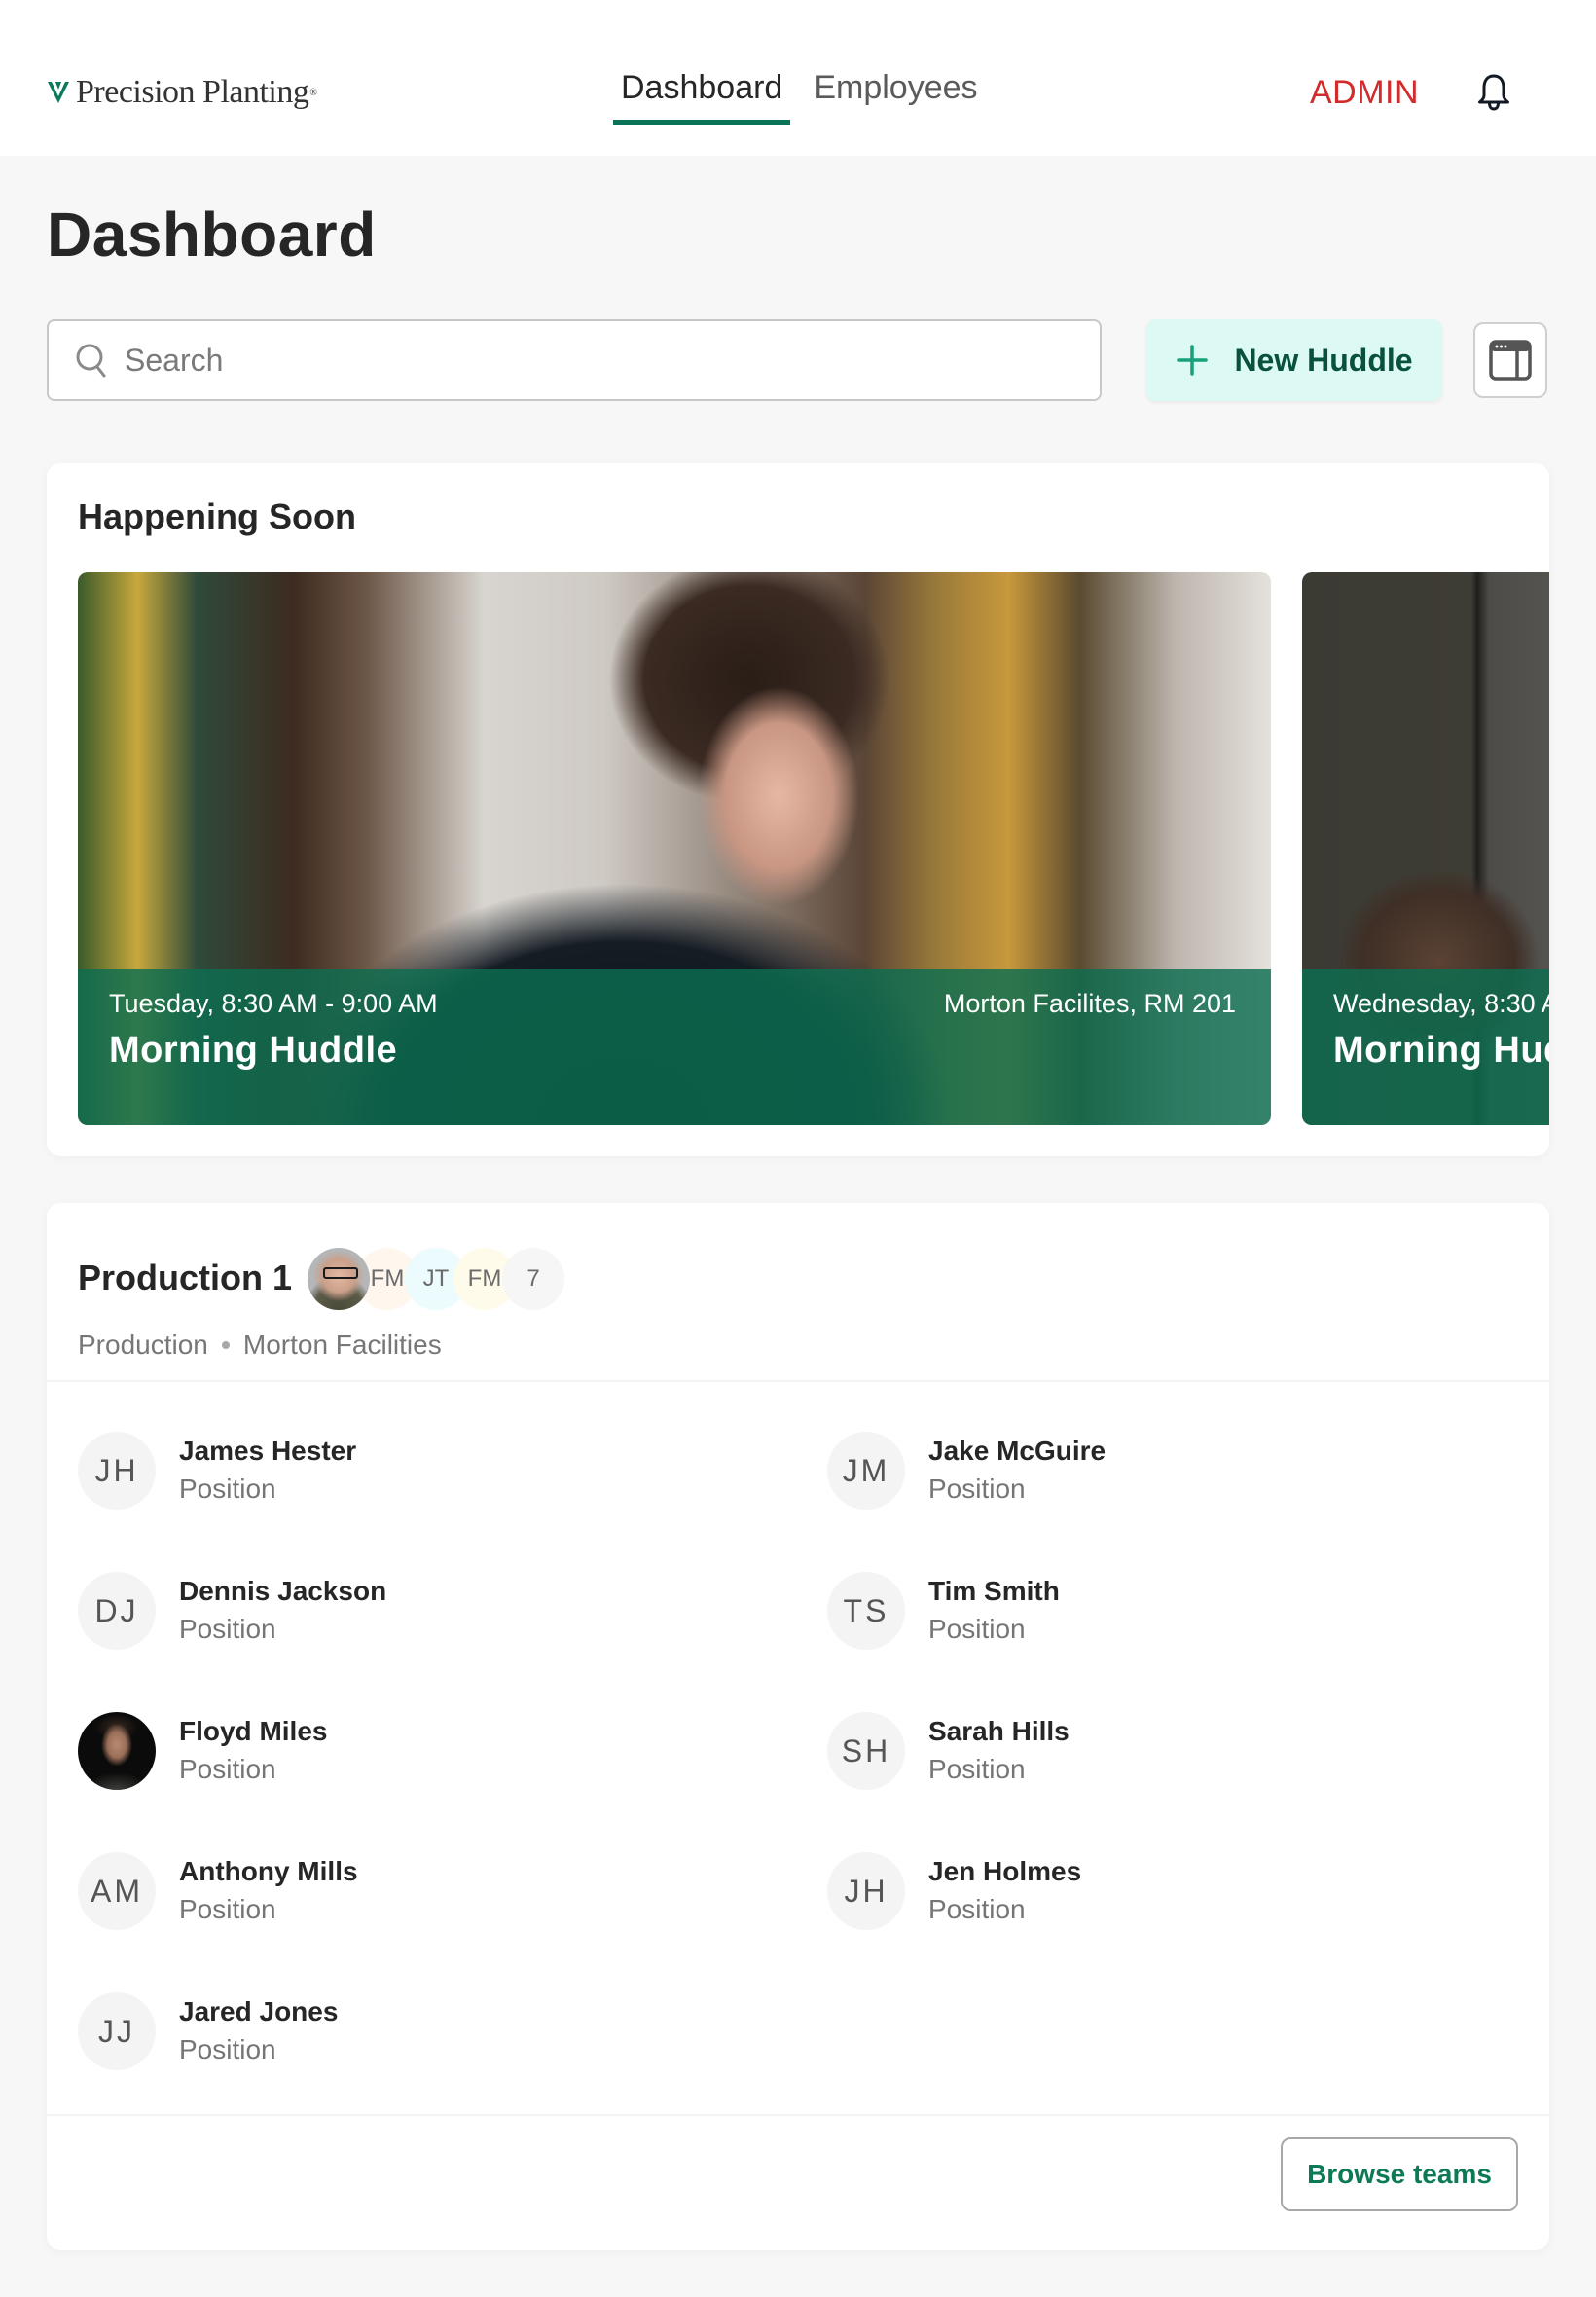  Describe the element at coordinates (1119, 1751) in the screenshot. I see `list-item: SH Sarah Hills Position` at that location.